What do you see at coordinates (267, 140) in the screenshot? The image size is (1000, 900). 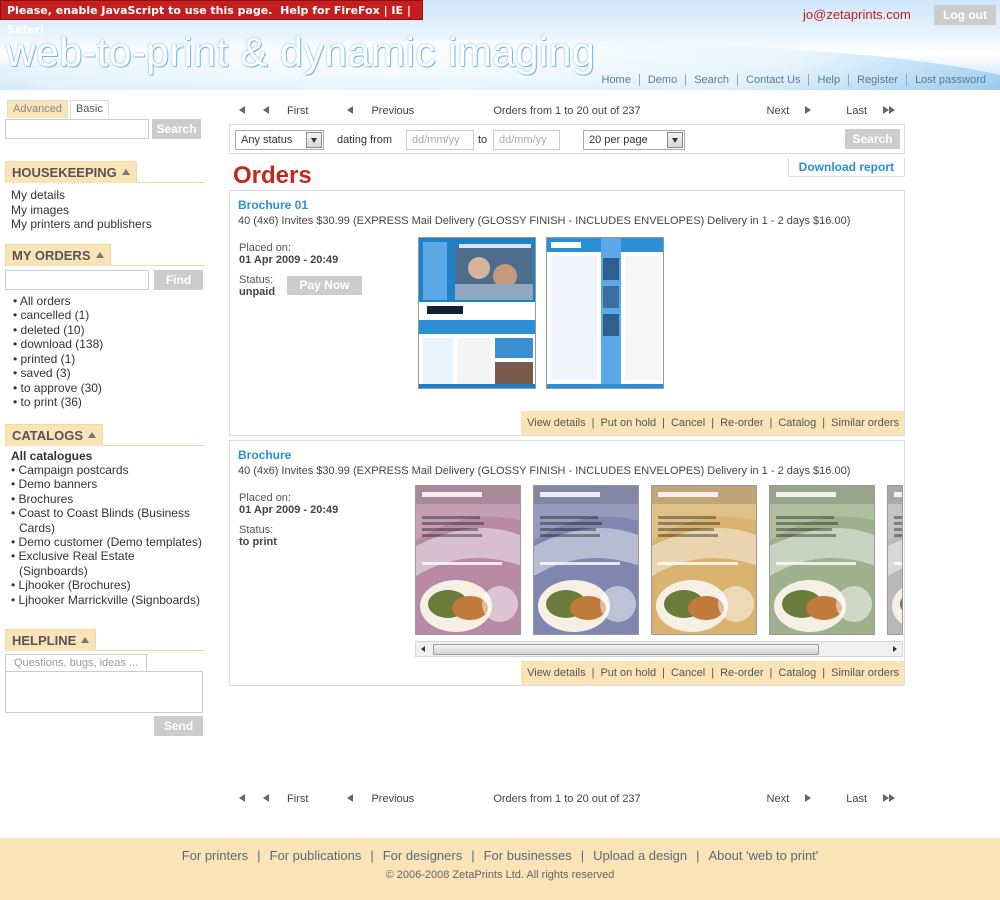 I see `status-select-value: Any status` at bounding box center [267, 140].